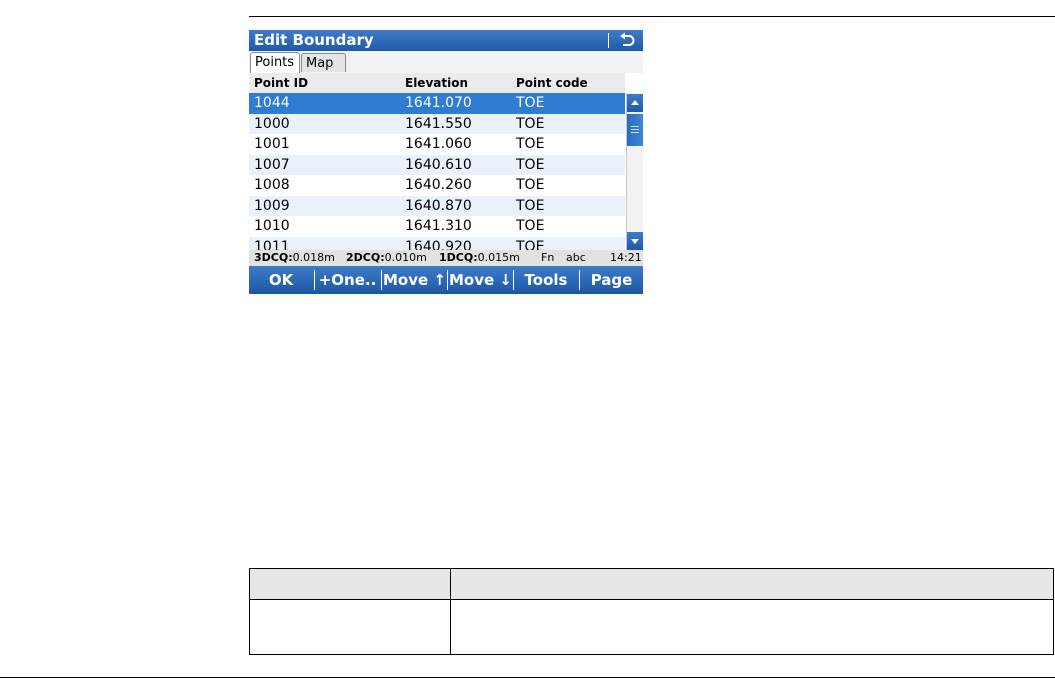 The height and width of the screenshot is (679, 1055). I want to click on column-header-point-id: Point ID, so click(281, 83).